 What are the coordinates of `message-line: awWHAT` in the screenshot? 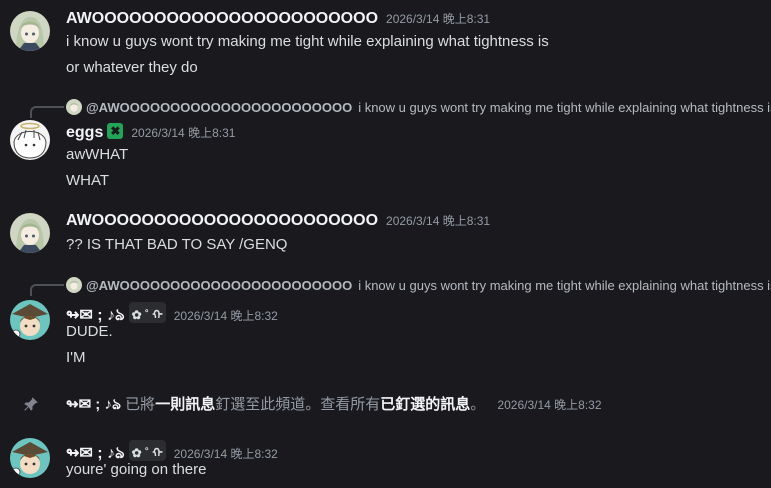 It's located at (97, 154).